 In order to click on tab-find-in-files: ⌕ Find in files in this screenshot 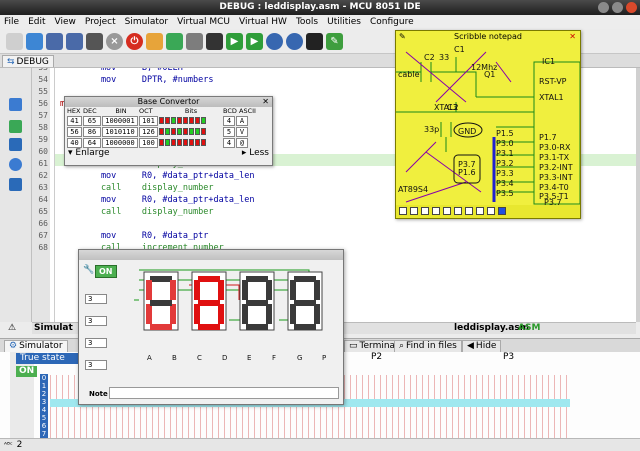, I will do `click(428, 346)`.